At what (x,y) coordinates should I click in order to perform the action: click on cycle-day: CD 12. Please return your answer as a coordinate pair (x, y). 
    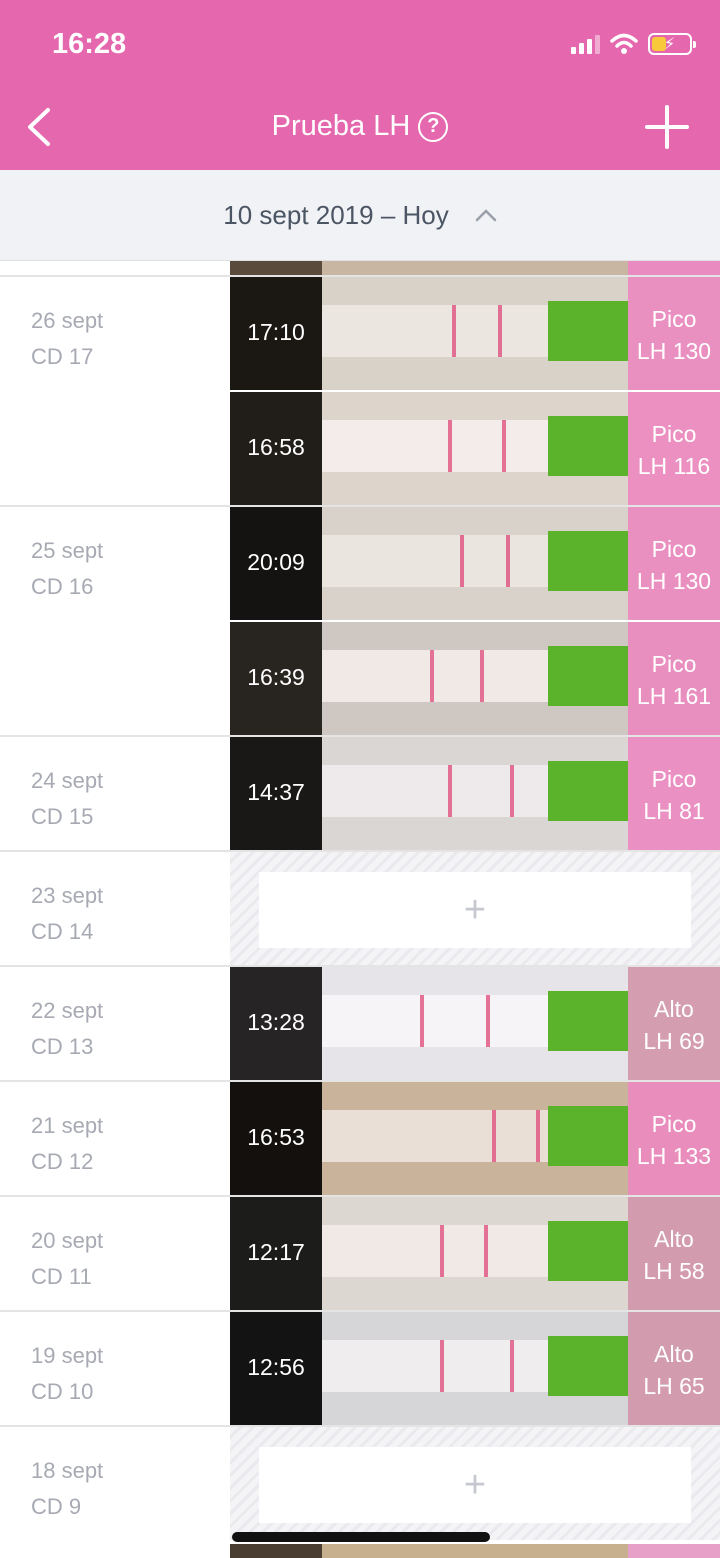
    Looking at the image, I should click on (62, 1161).